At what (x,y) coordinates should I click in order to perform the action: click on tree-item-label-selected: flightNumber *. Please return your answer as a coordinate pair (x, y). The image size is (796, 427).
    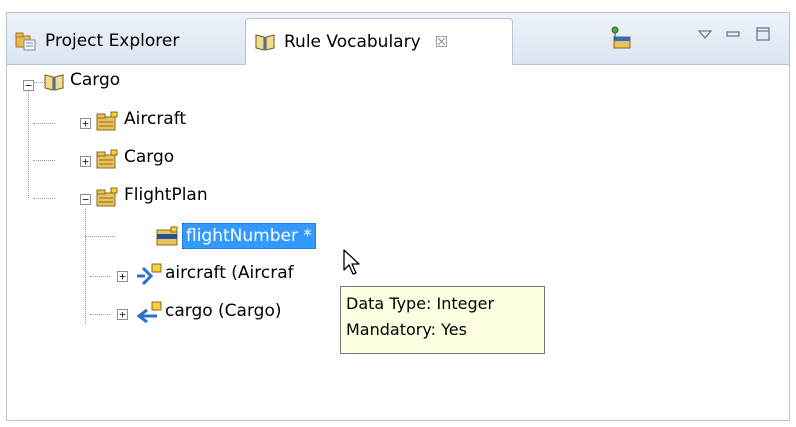
    Looking at the image, I should click on (249, 236).